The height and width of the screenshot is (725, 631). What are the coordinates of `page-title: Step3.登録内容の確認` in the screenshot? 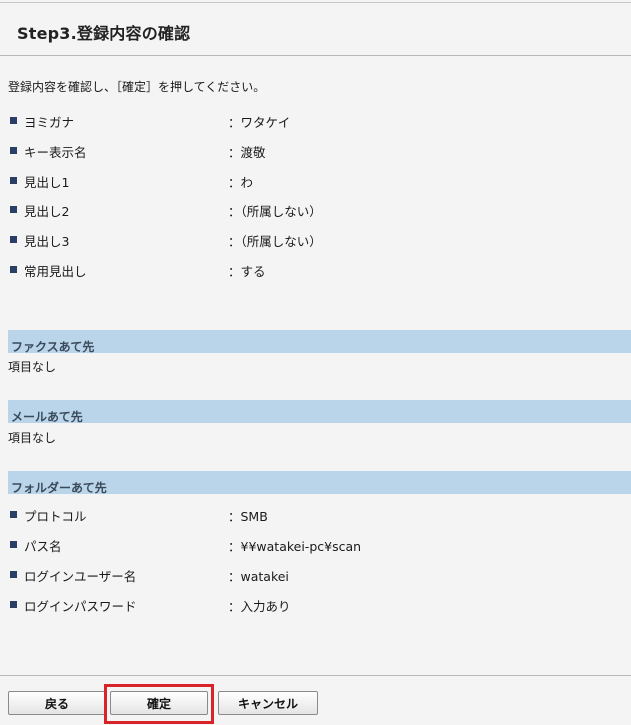 It's located at (104, 33).